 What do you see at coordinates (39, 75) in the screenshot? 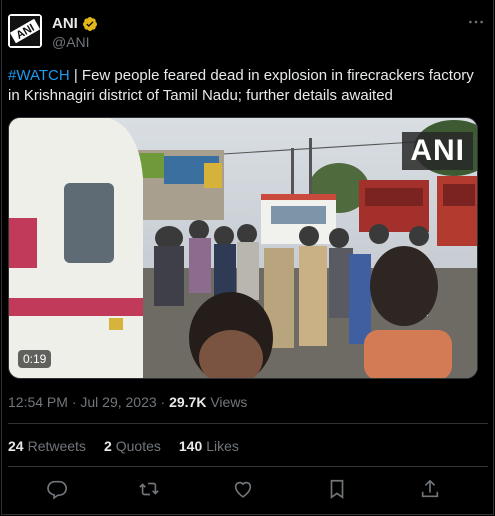
I see `hashtag-link: #WATCH` at bounding box center [39, 75].